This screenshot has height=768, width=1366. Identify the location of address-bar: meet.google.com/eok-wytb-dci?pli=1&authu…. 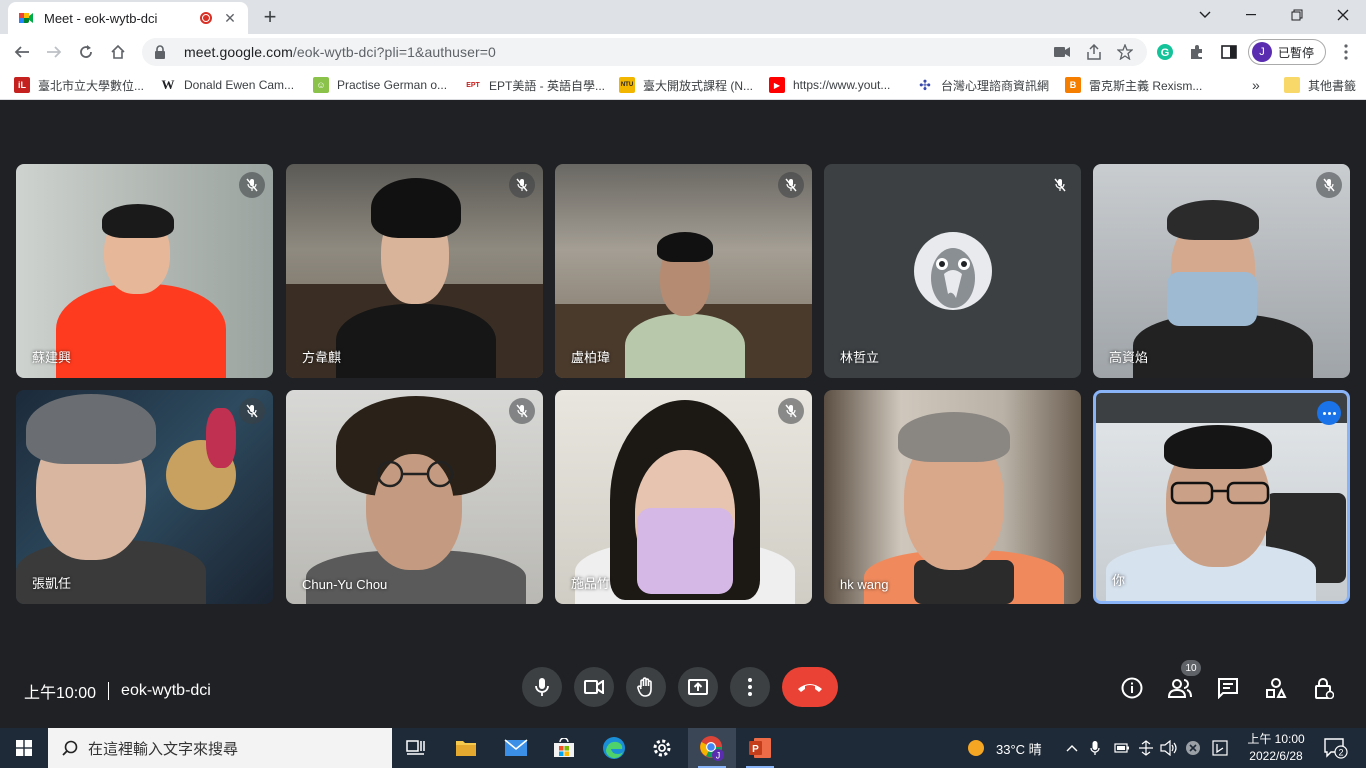
(644, 52).